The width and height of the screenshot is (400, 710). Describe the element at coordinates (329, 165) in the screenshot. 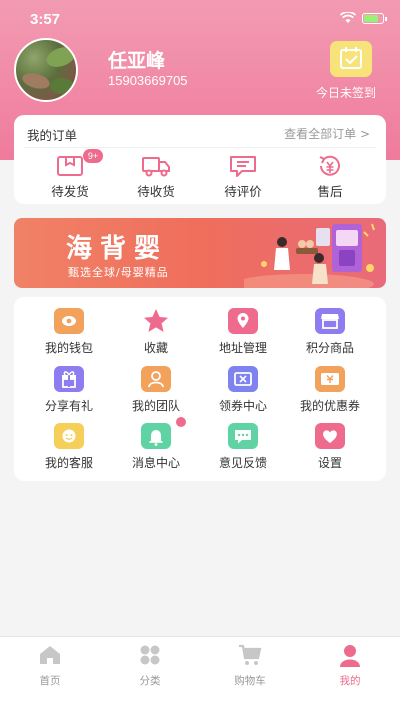

I see `refund-icon` at that location.